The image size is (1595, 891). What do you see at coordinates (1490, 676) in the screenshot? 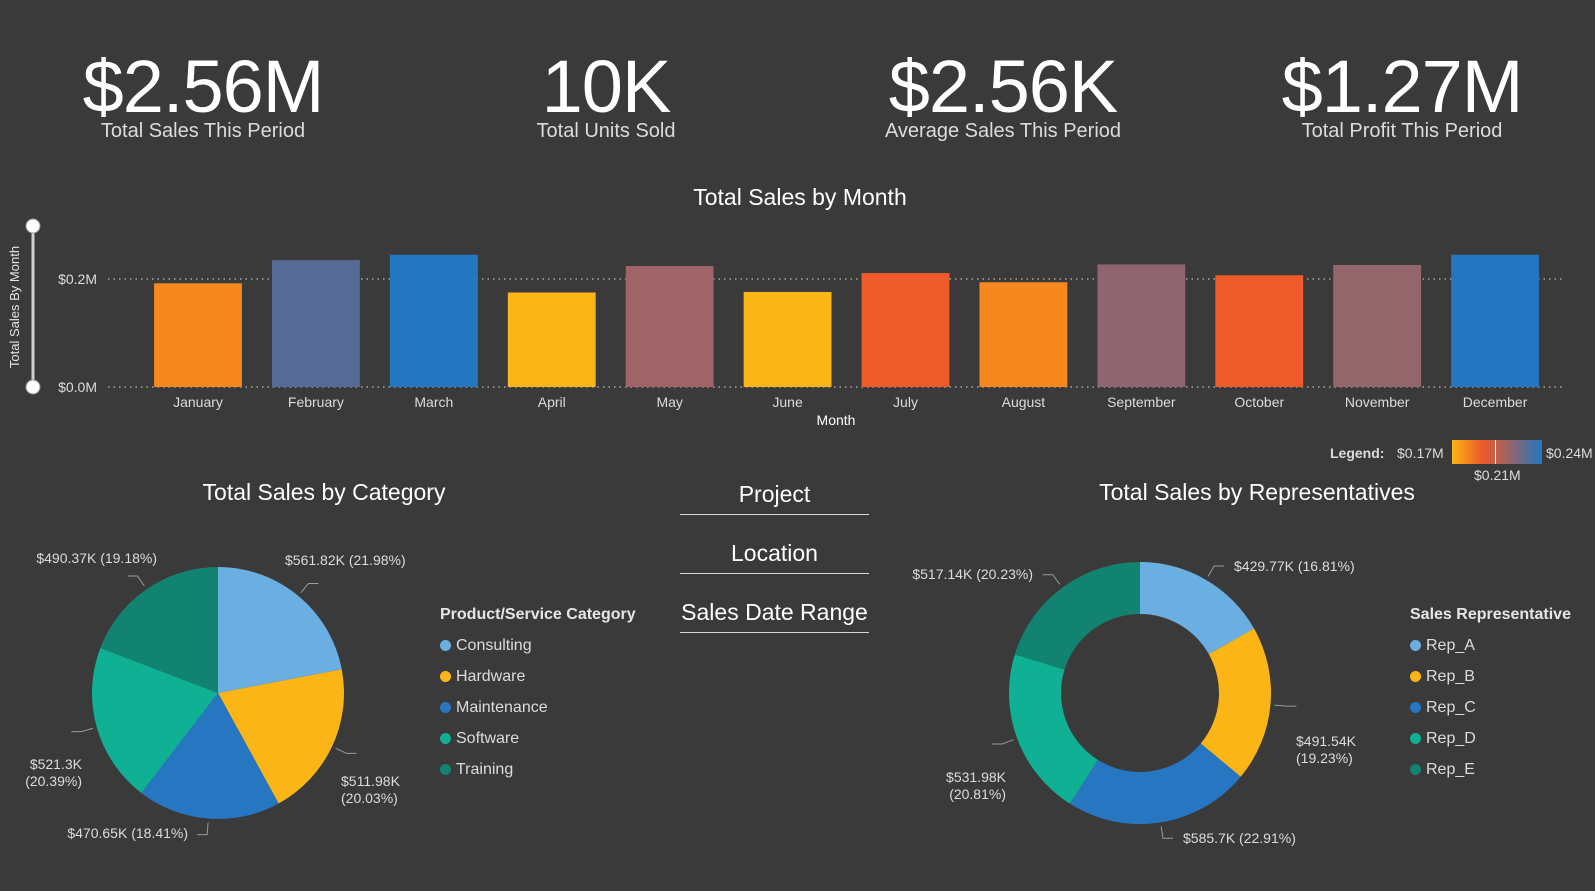
I see `legend-item-rep-b: Rep_B` at bounding box center [1490, 676].